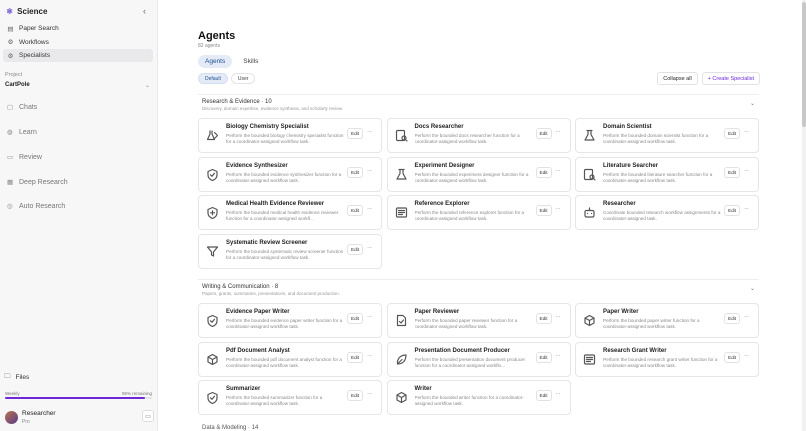 This screenshot has width=806, height=431. What do you see at coordinates (213, 78) in the screenshot?
I see `filter-default: Default` at bounding box center [213, 78].